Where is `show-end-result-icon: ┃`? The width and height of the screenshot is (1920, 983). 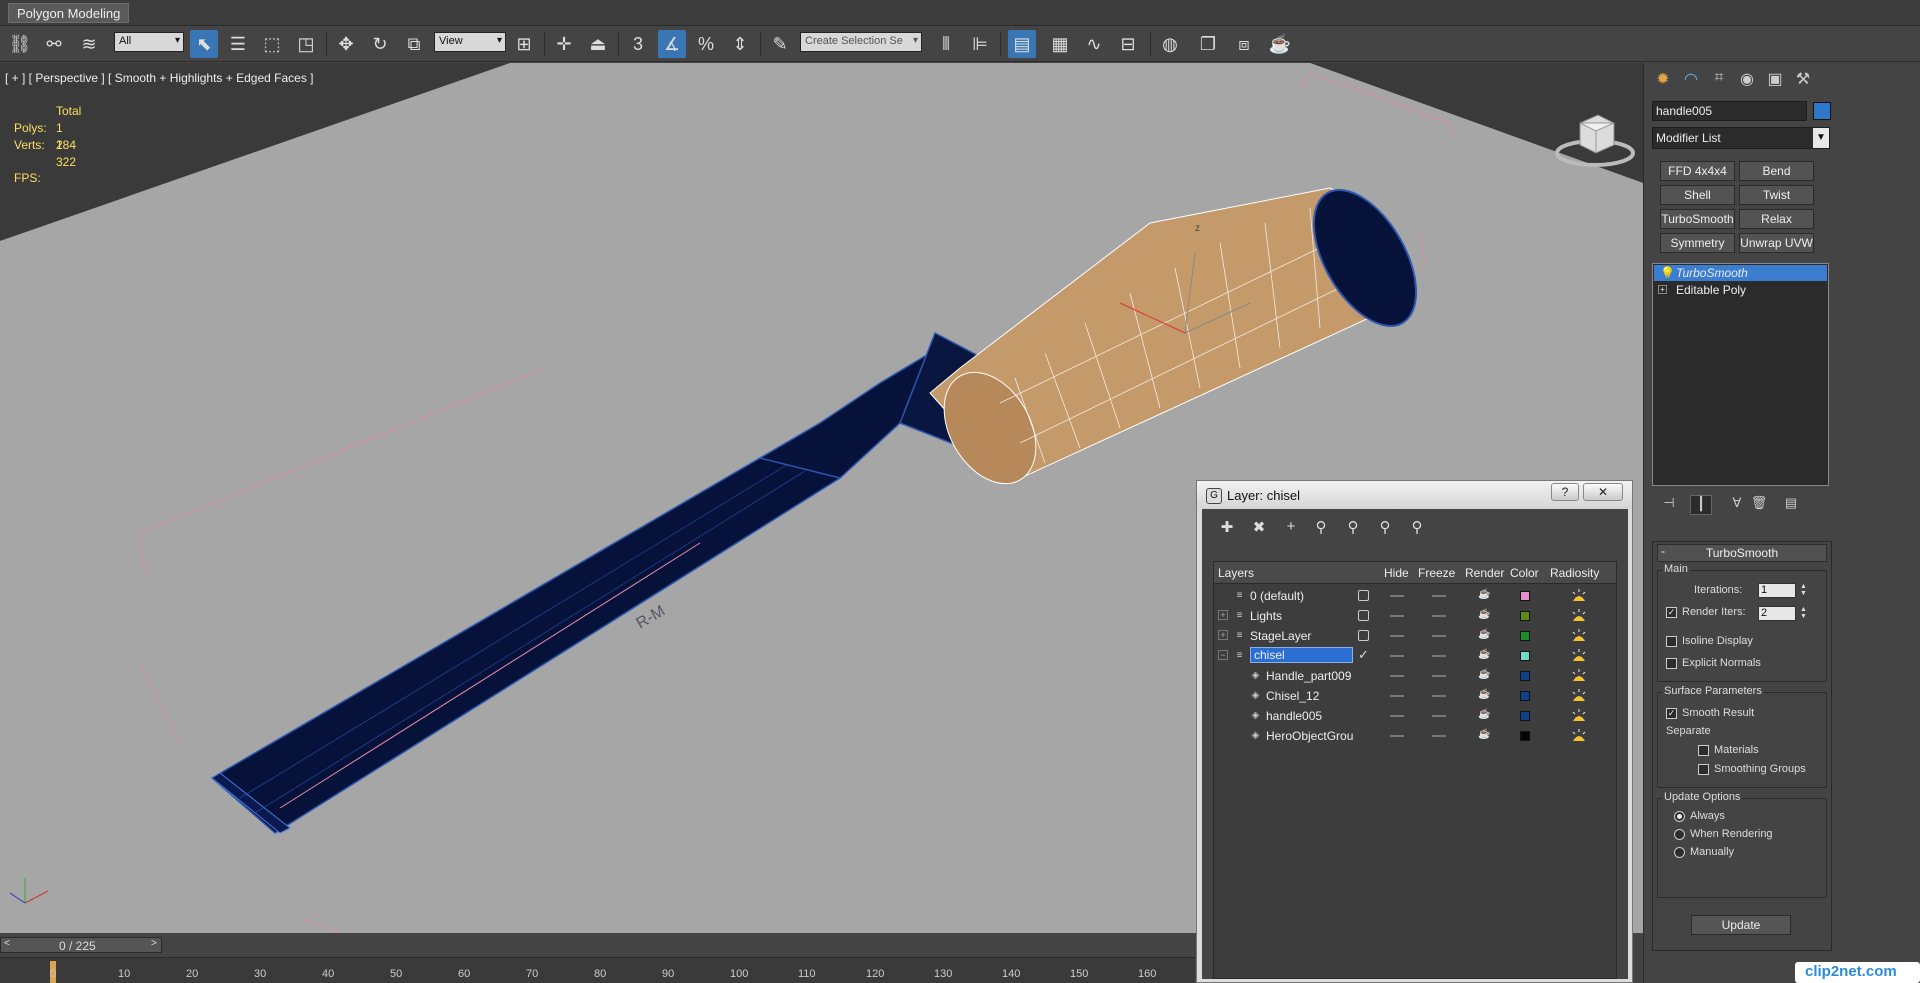 show-end-result-icon: ┃ is located at coordinates (1701, 505).